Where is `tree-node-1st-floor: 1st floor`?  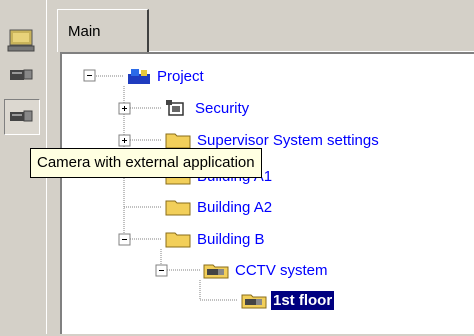 tree-node-1st-floor: 1st floor is located at coordinates (287, 300).